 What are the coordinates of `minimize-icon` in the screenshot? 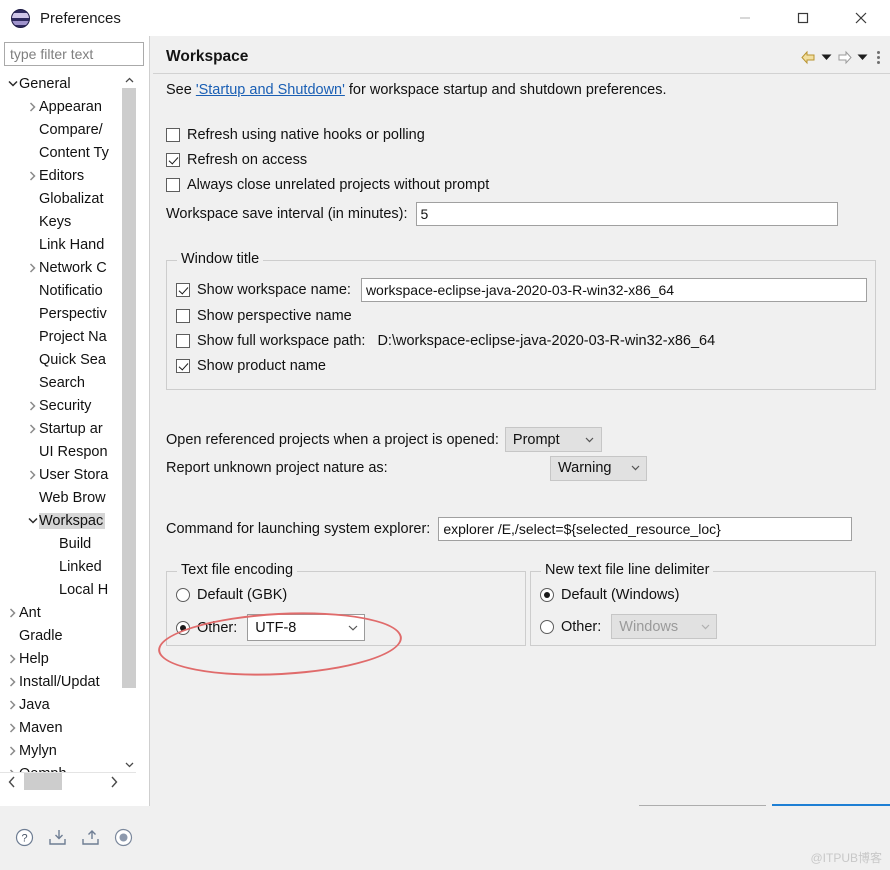 It's located at (745, 18).